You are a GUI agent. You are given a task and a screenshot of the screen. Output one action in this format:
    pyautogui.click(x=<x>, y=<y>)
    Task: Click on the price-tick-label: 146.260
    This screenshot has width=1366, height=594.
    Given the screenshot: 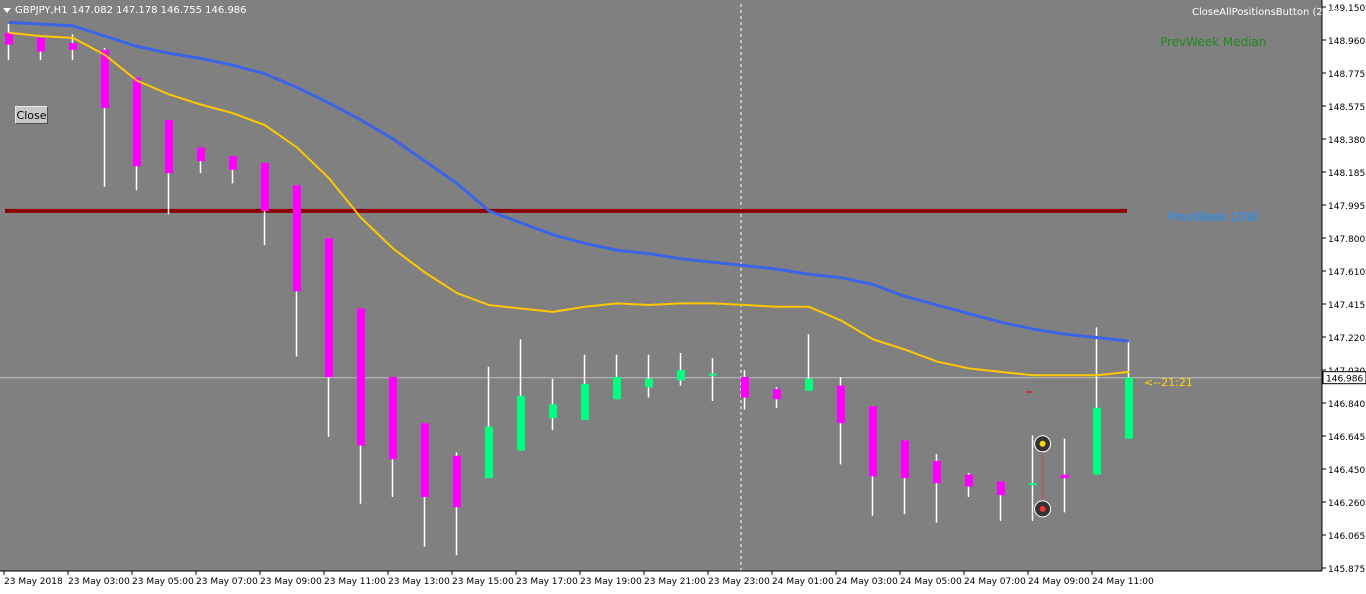 What is the action you would take?
    pyautogui.click(x=1346, y=504)
    